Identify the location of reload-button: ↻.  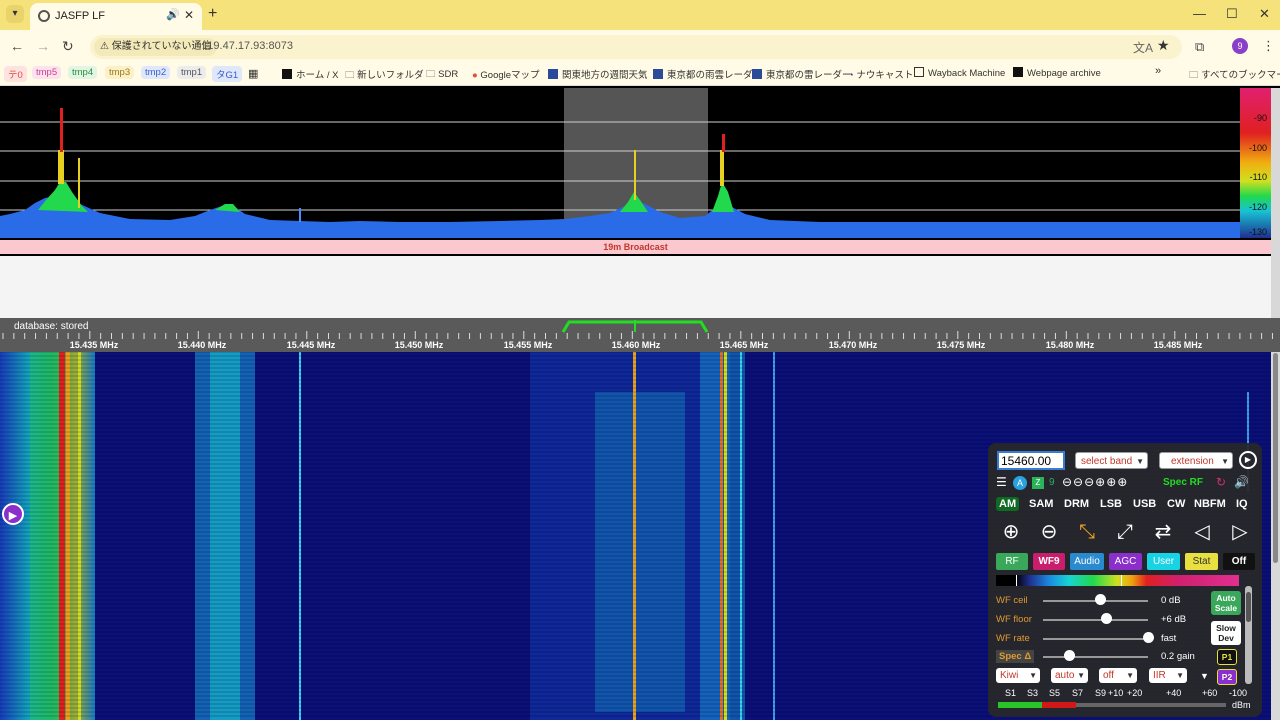
(68, 46).